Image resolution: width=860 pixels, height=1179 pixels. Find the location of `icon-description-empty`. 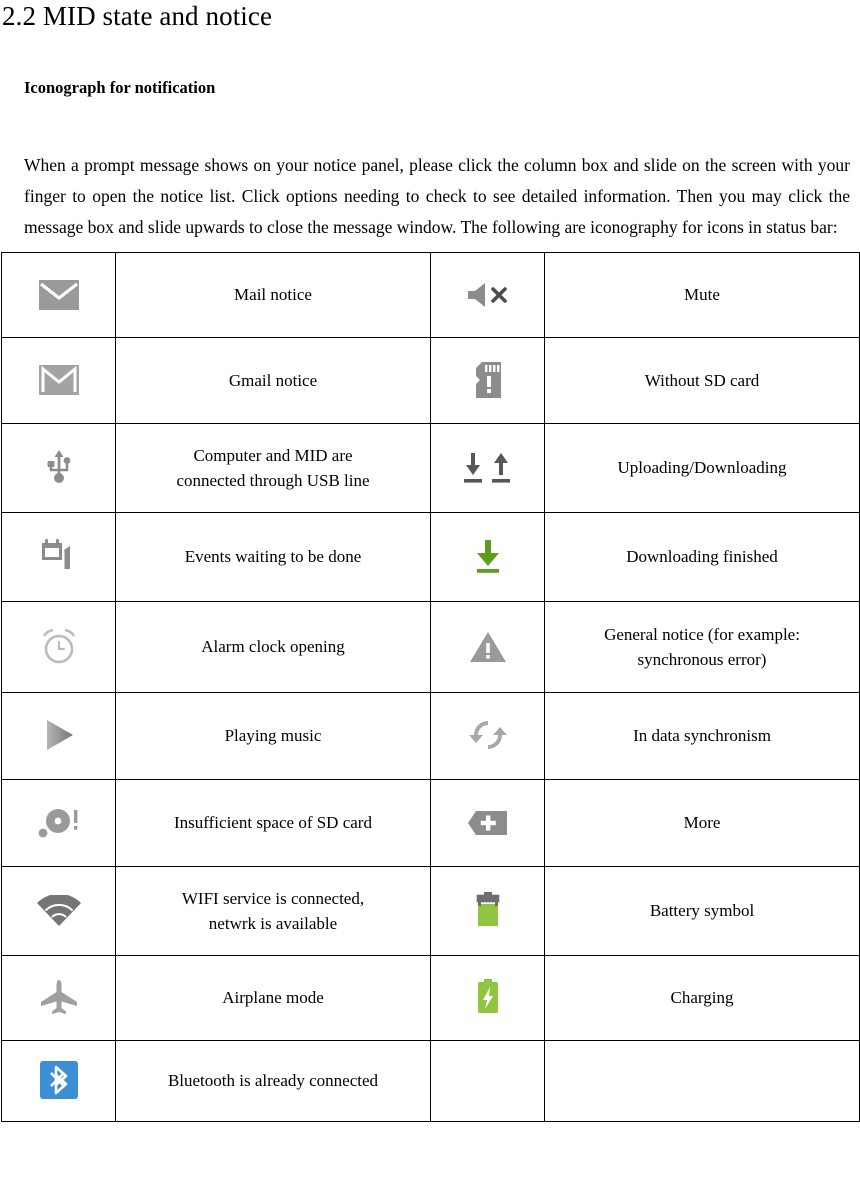

icon-description-empty is located at coordinates (702, 1080).